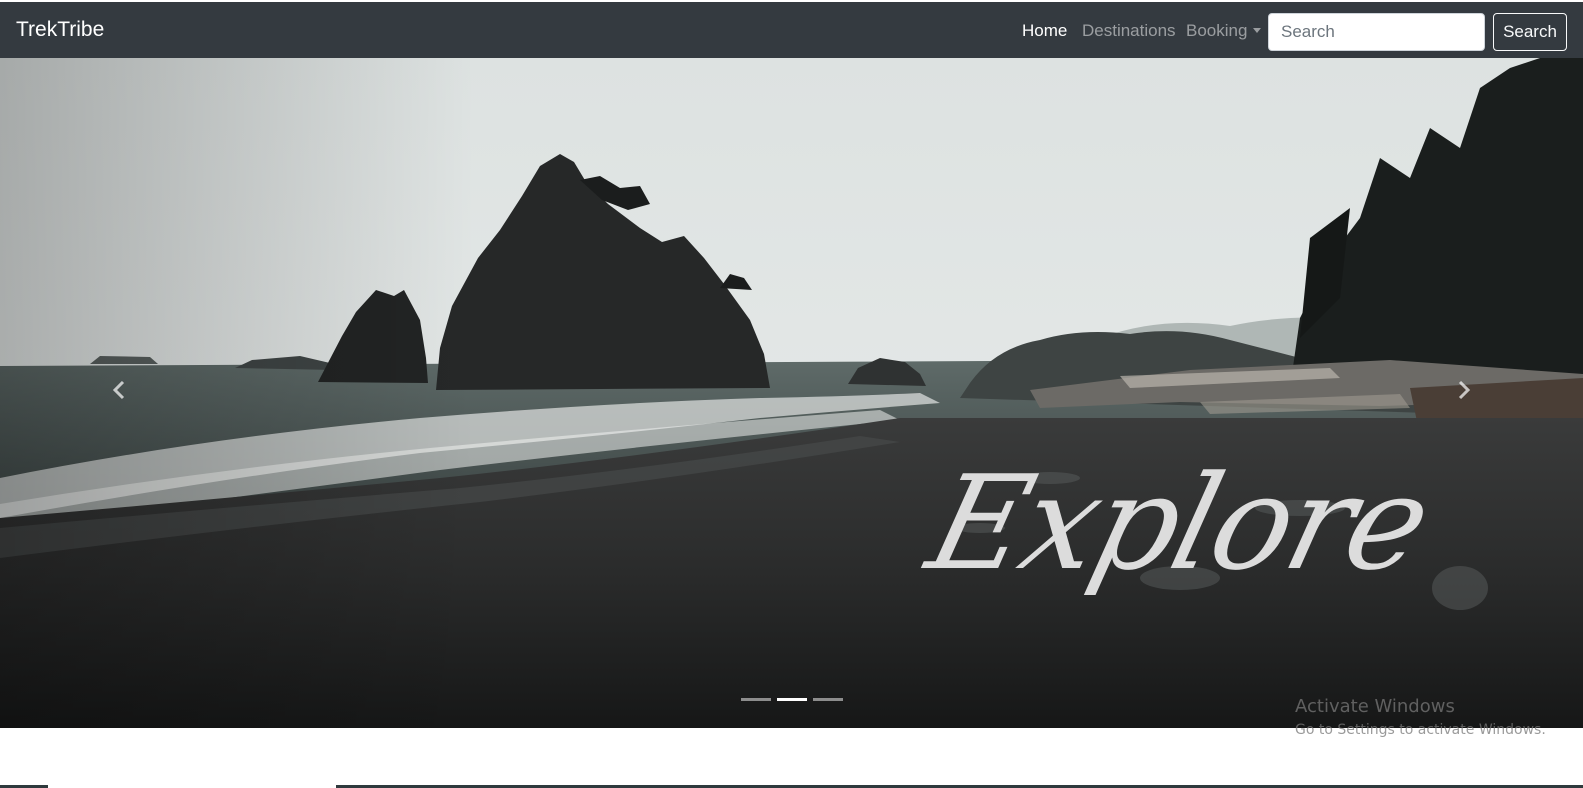 The height and width of the screenshot is (788, 1583). I want to click on chevron-right-icon, so click(1464, 390).